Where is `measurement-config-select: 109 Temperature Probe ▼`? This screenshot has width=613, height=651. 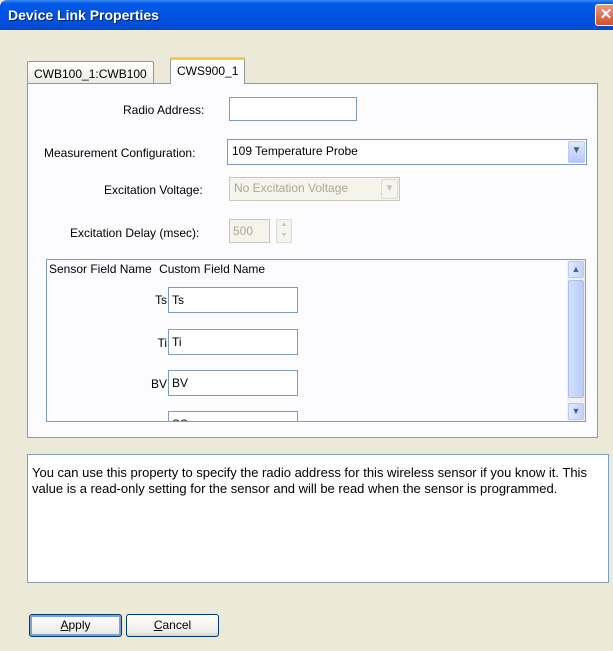
measurement-config-select: 109 Temperature Probe ▼ is located at coordinates (407, 152).